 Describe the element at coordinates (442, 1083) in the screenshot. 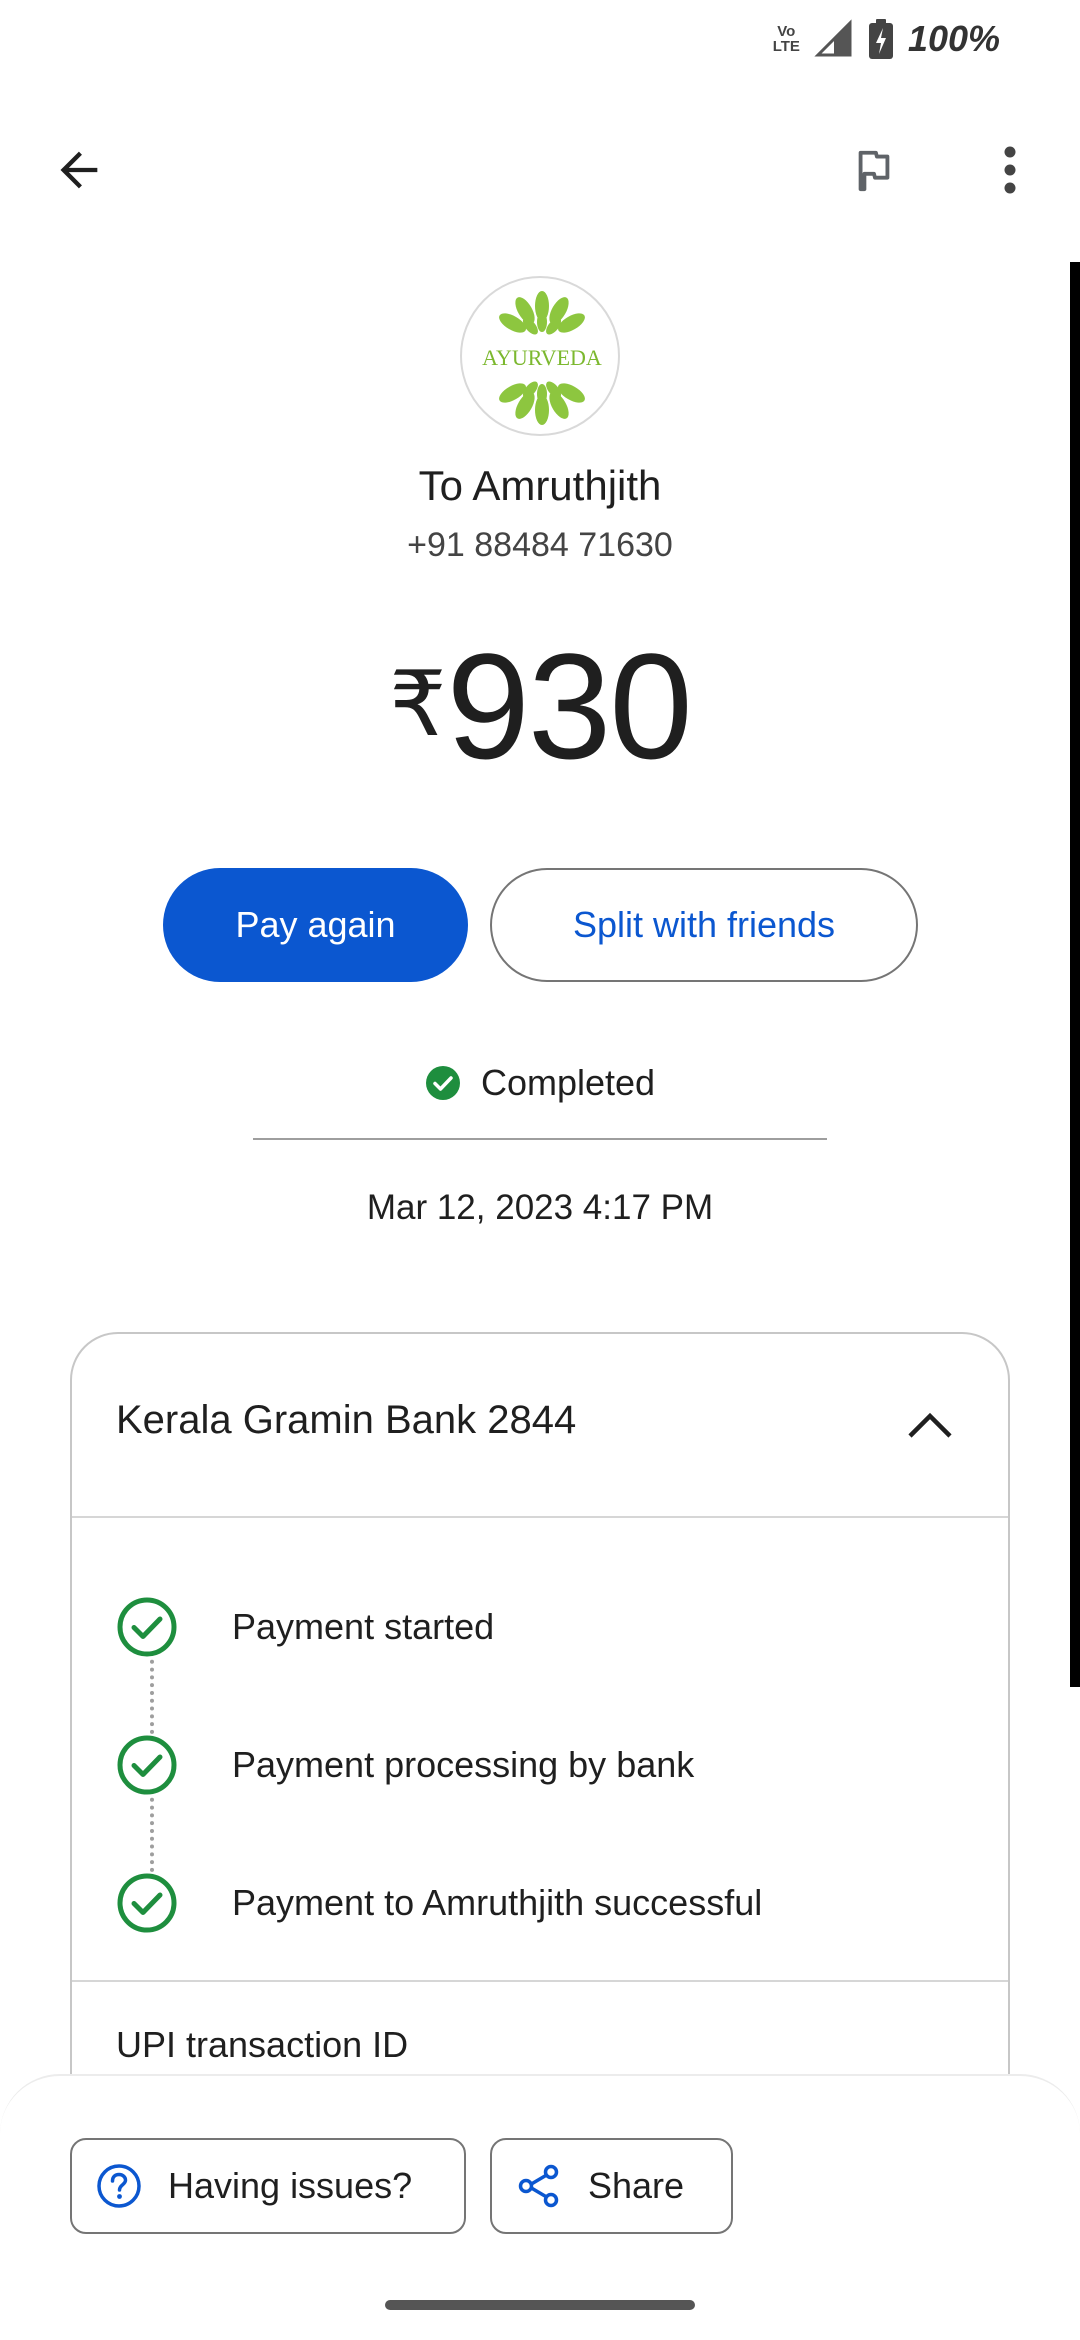

I see `check-circle-icon` at that location.